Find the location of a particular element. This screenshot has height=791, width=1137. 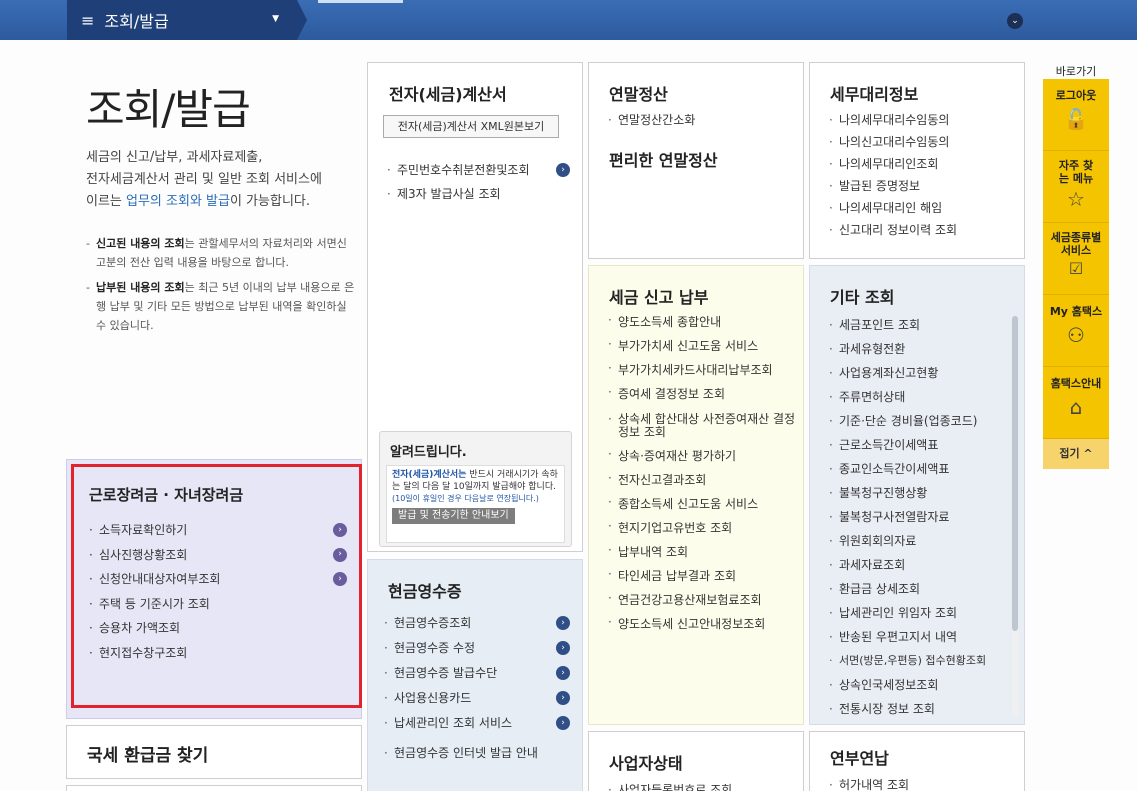

list-item: 현금영수증 발급수단 › is located at coordinates (480, 673).